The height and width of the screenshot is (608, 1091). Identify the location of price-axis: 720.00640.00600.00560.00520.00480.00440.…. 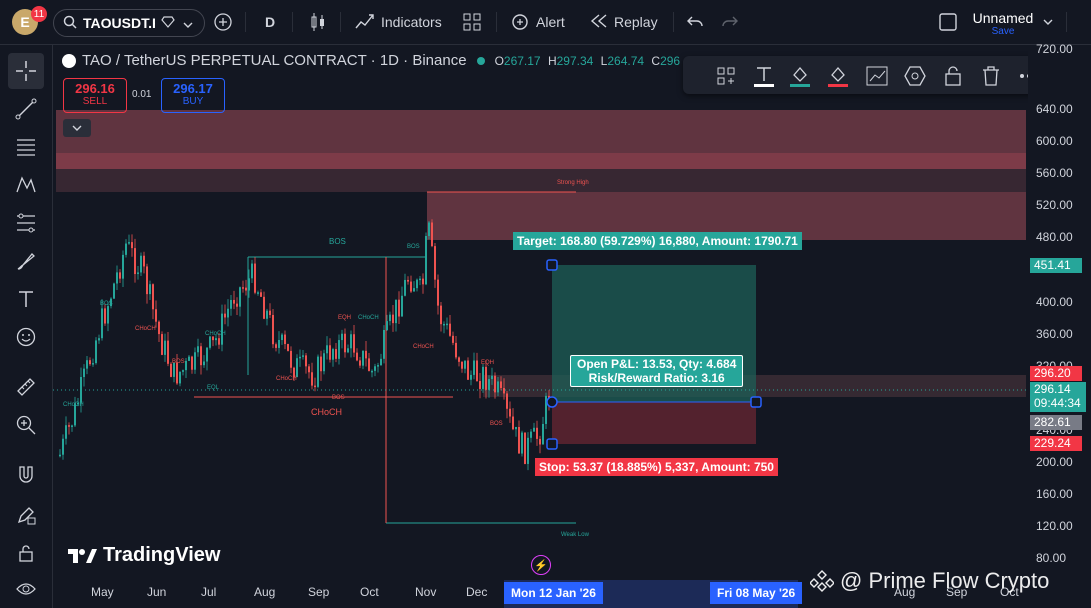
(1059, 325).